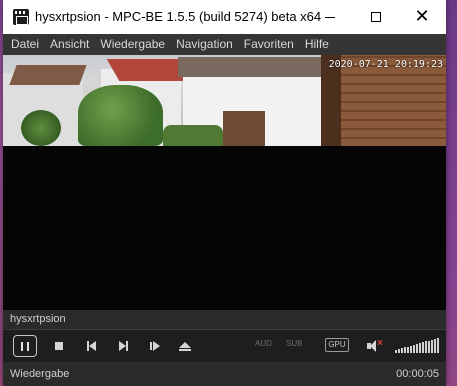  I want to click on close-icon: ✕, so click(422, 16).